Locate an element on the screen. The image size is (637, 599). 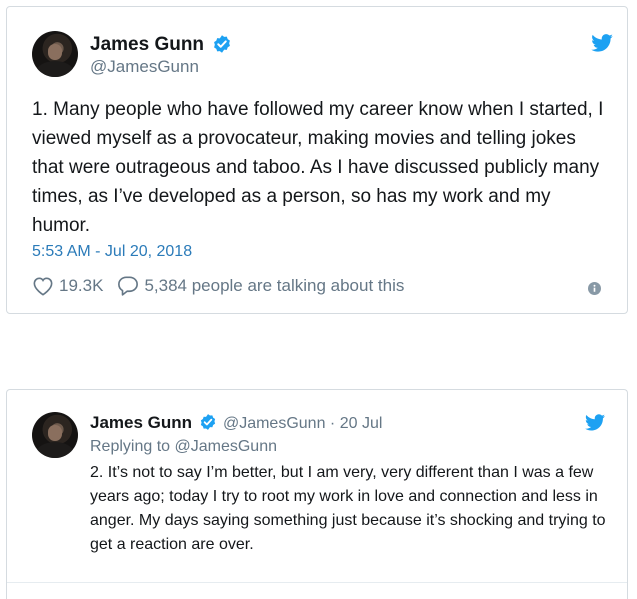
card-divider is located at coordinates (317, 582).